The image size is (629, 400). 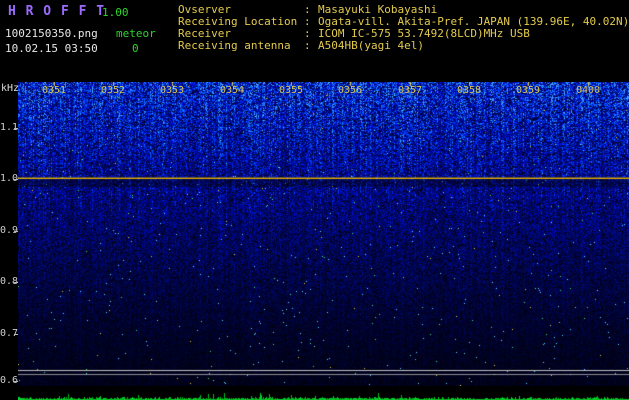 I want to click on signal-meter-canvas, so click(x=323, y=393).